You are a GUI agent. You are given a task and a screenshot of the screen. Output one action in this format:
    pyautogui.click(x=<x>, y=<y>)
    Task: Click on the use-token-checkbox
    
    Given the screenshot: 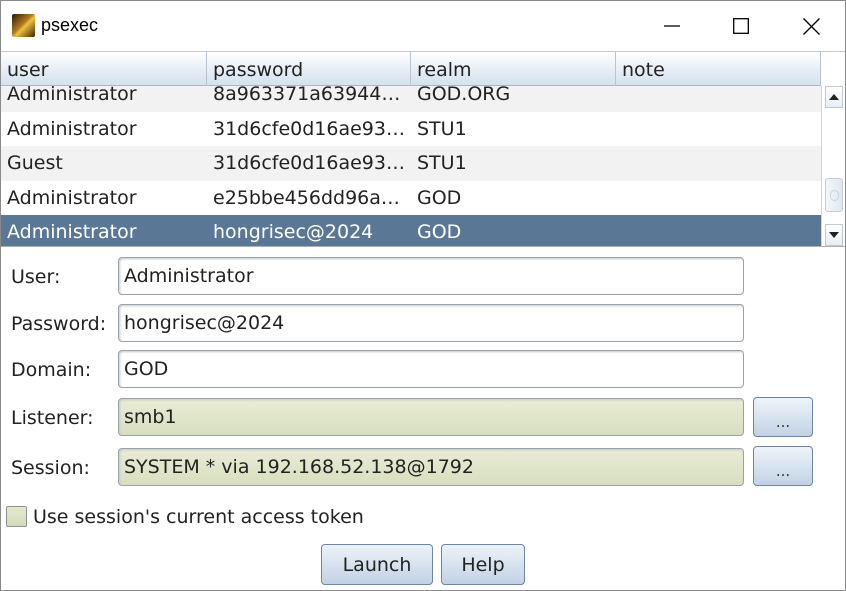 What is the action you would take?
    pyautogui.click(x=16, y=516)
    